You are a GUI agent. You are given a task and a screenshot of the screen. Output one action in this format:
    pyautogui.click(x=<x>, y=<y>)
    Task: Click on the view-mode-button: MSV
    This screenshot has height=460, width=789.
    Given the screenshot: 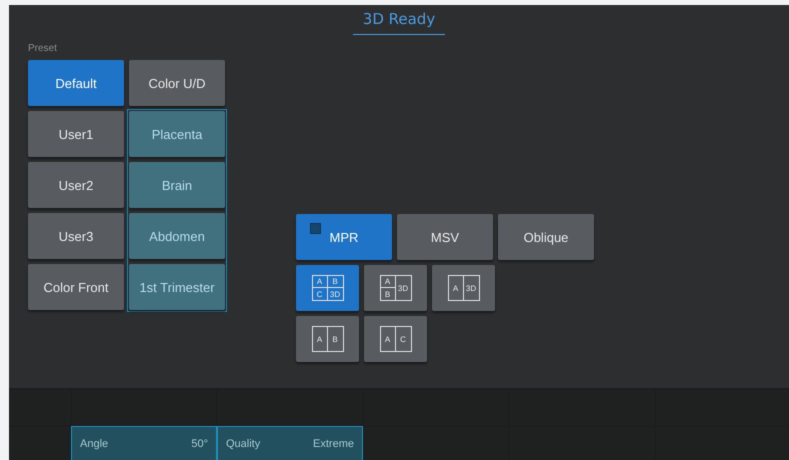 What is the action you would take?
    pyautogui.click(x=445, y=237)
    